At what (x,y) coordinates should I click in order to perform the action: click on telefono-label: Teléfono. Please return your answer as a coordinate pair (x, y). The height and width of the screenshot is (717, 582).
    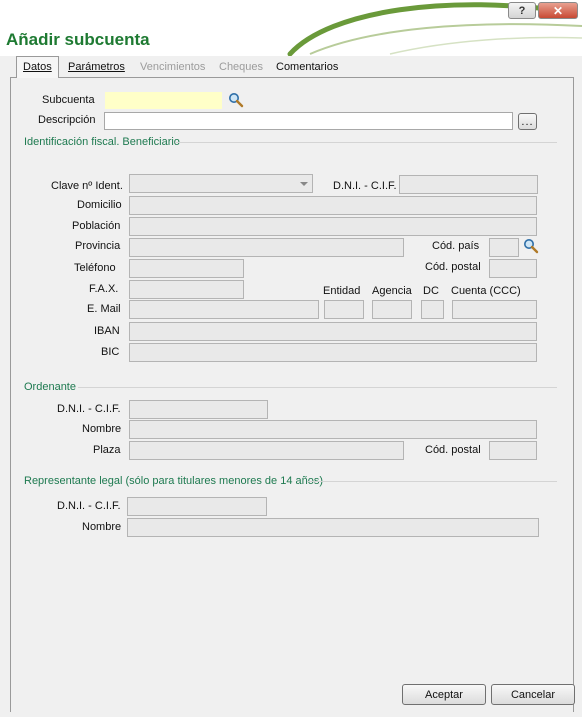
    Looking at the image, I should click on (95, 268).